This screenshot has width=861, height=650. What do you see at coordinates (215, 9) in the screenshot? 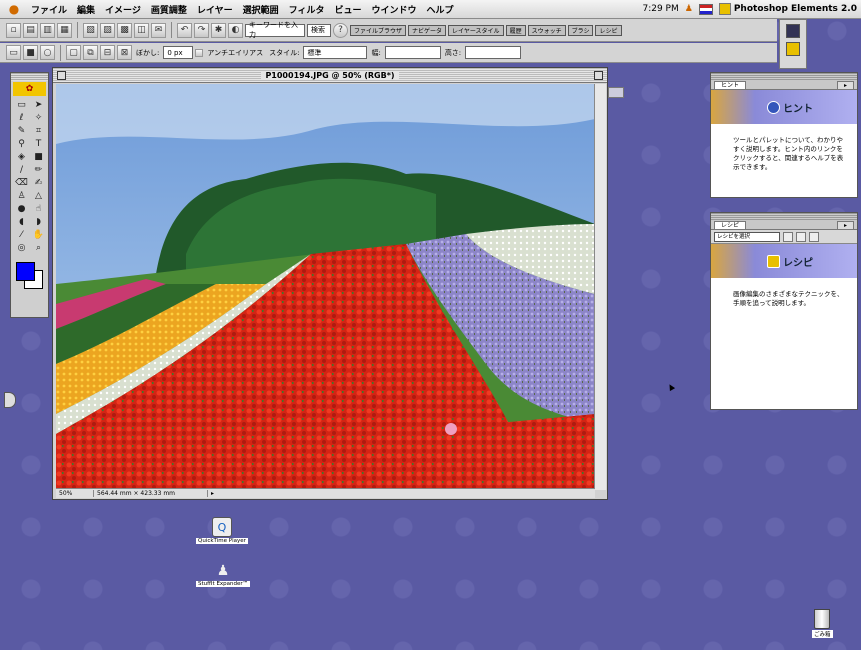
I see `menu-layer: レイヤー` at bounding box center [215, 9].